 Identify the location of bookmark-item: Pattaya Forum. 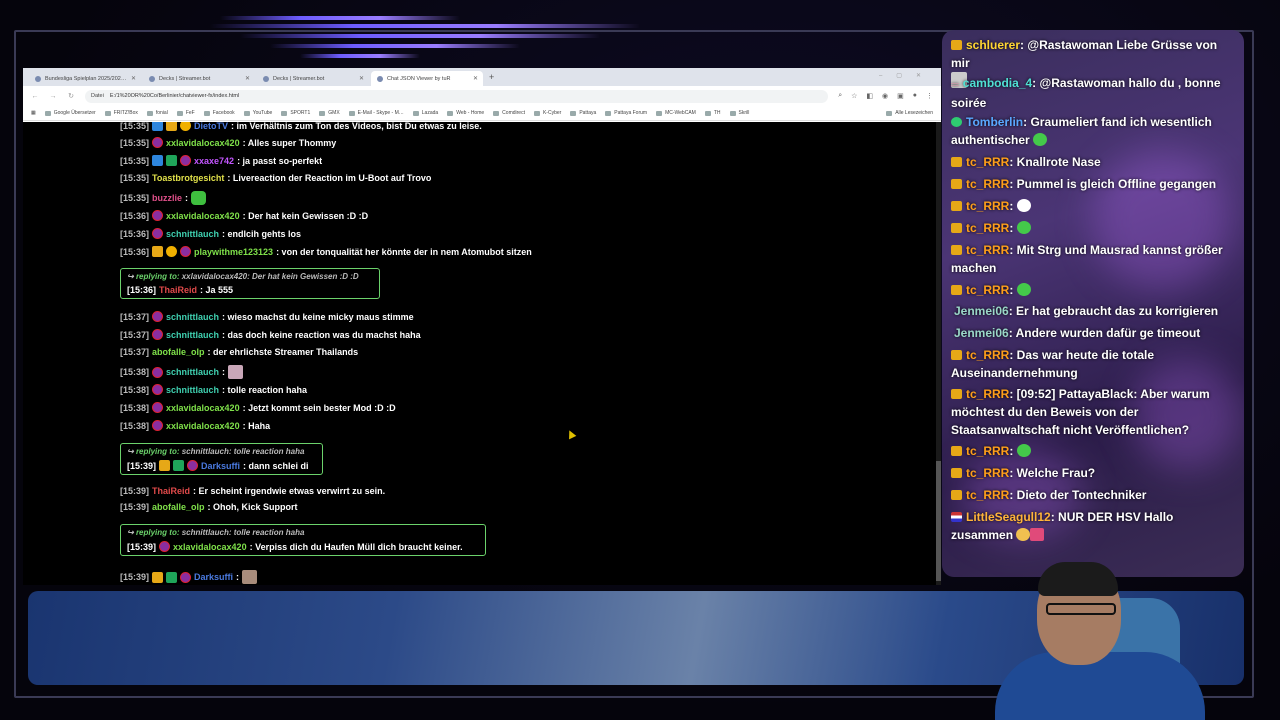
(626, 113).